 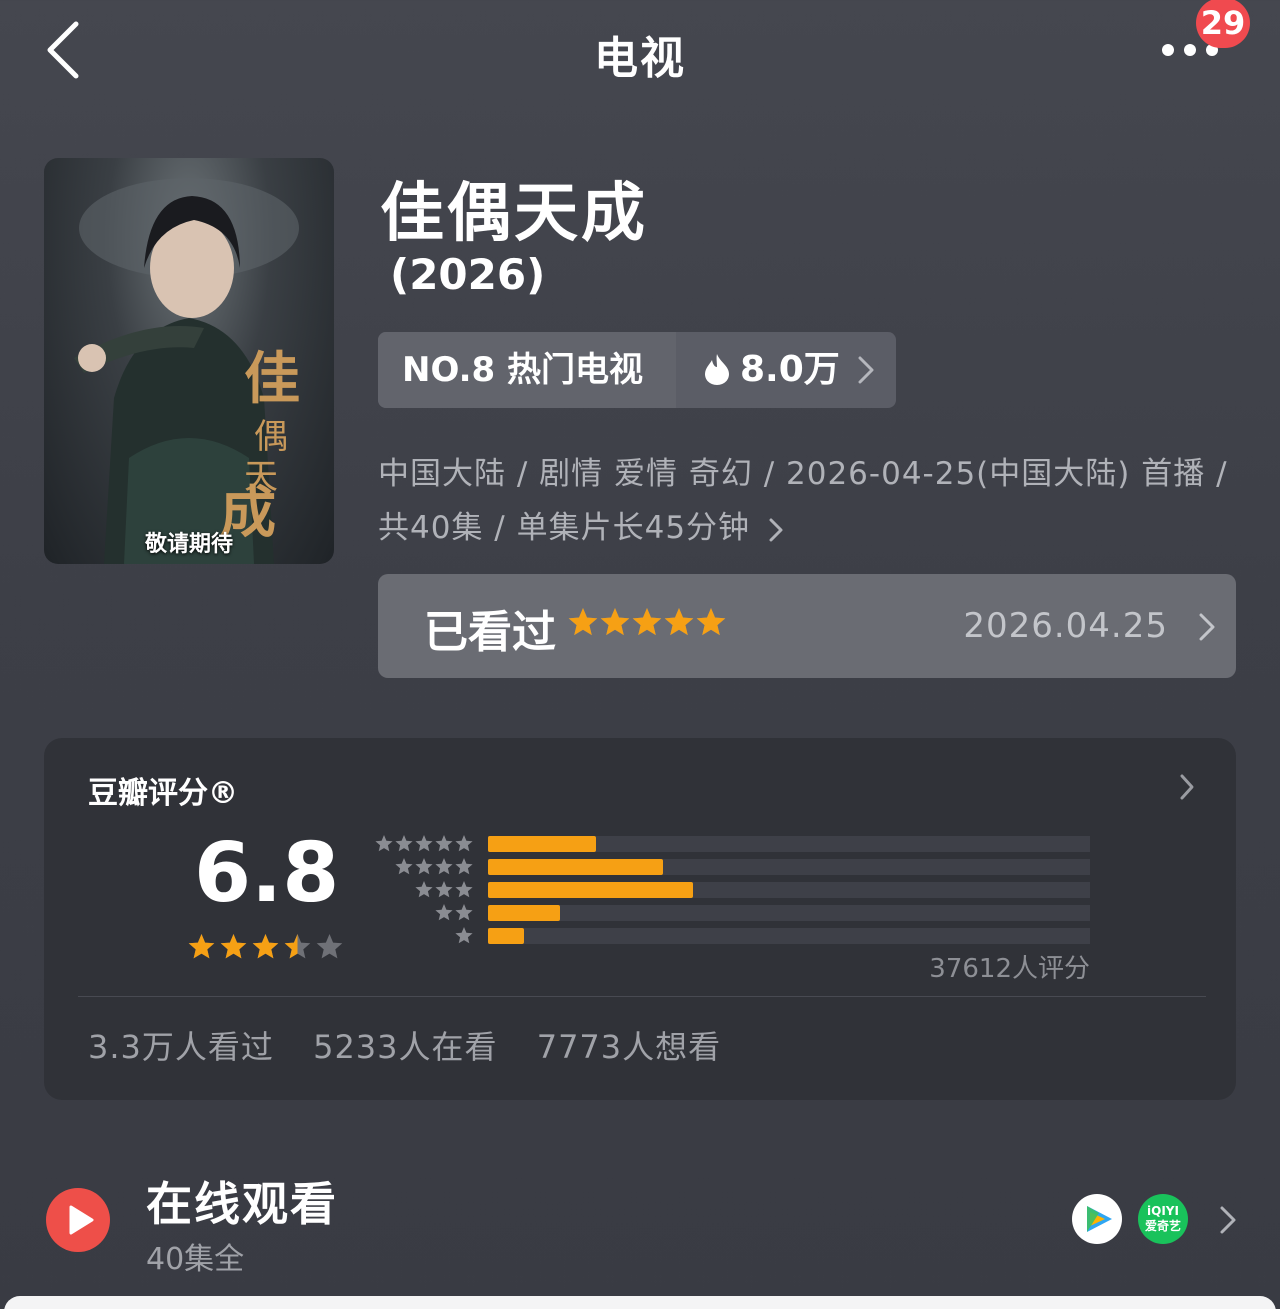 What do you see at coordinates (807, 626) in the screenshot?
I see `watched-status-bar: 已看过 2026.04.25` at bounding box center [807, 626].